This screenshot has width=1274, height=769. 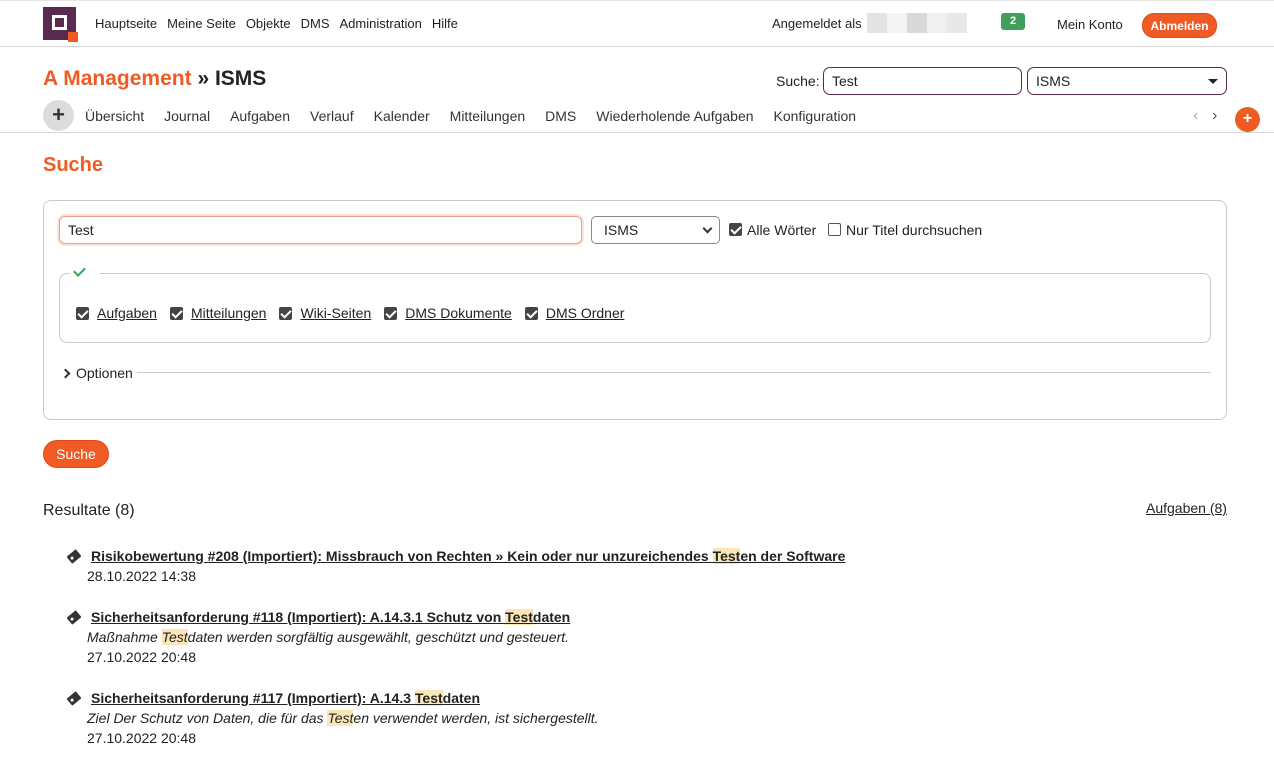 I want to click on top-nav-hilfe: Hilfe, so click(x=445, y=23).